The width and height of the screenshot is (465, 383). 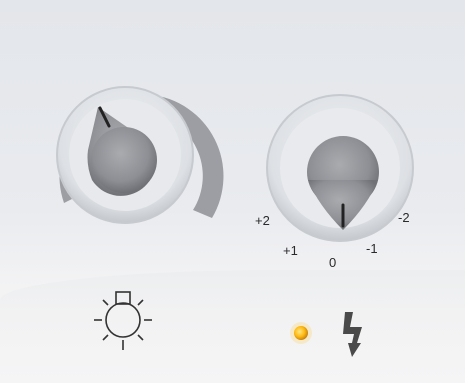 I want to click on selector-label-plus-2: +2, so click(x=262, y=220).